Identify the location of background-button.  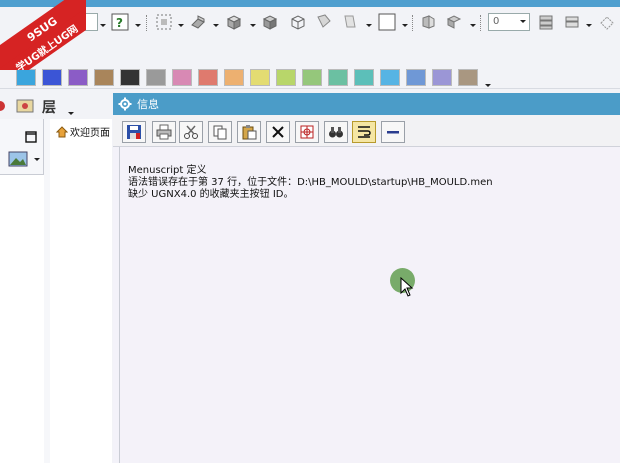
(387, 22).